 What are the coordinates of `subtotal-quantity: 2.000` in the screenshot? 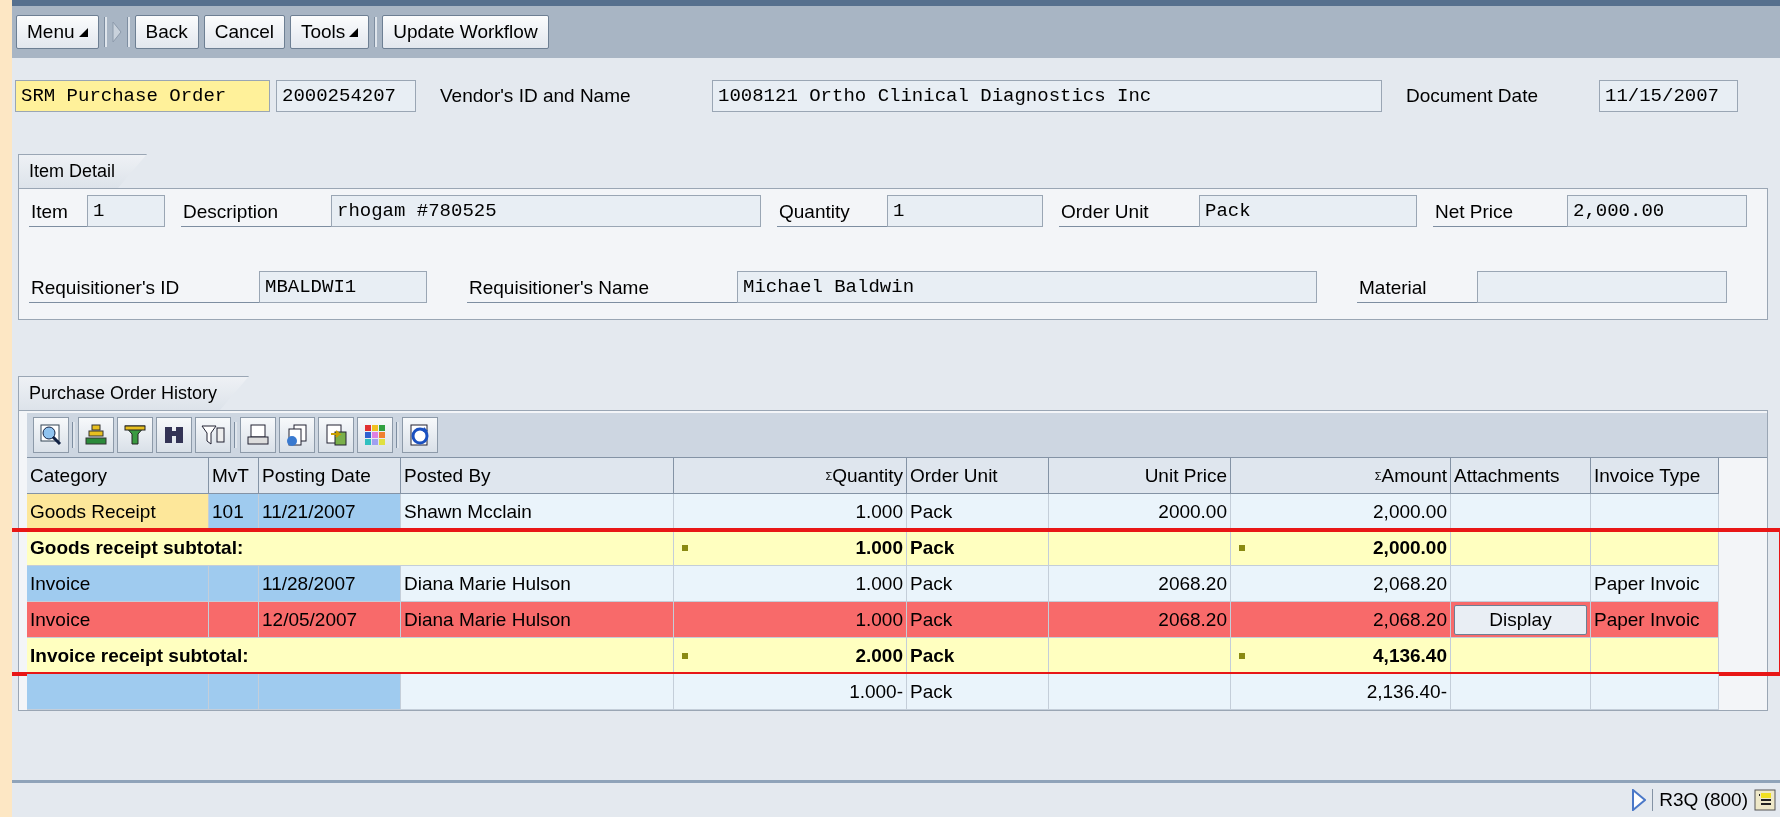 It's located at (790, 656).